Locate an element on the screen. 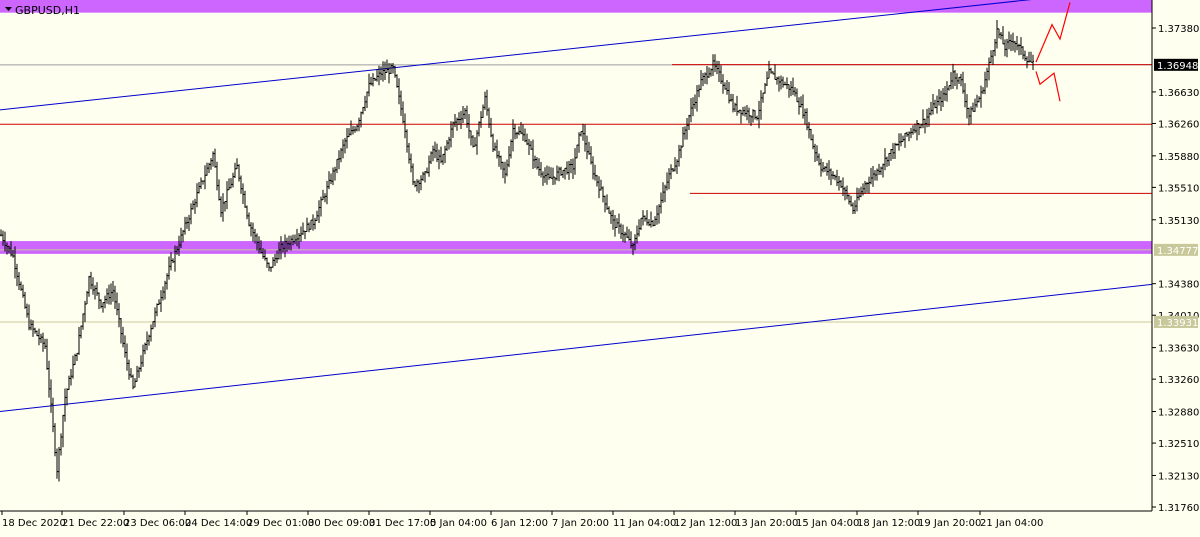  y-tick-label: 1.32130 is located at coordinates (1178, 476).